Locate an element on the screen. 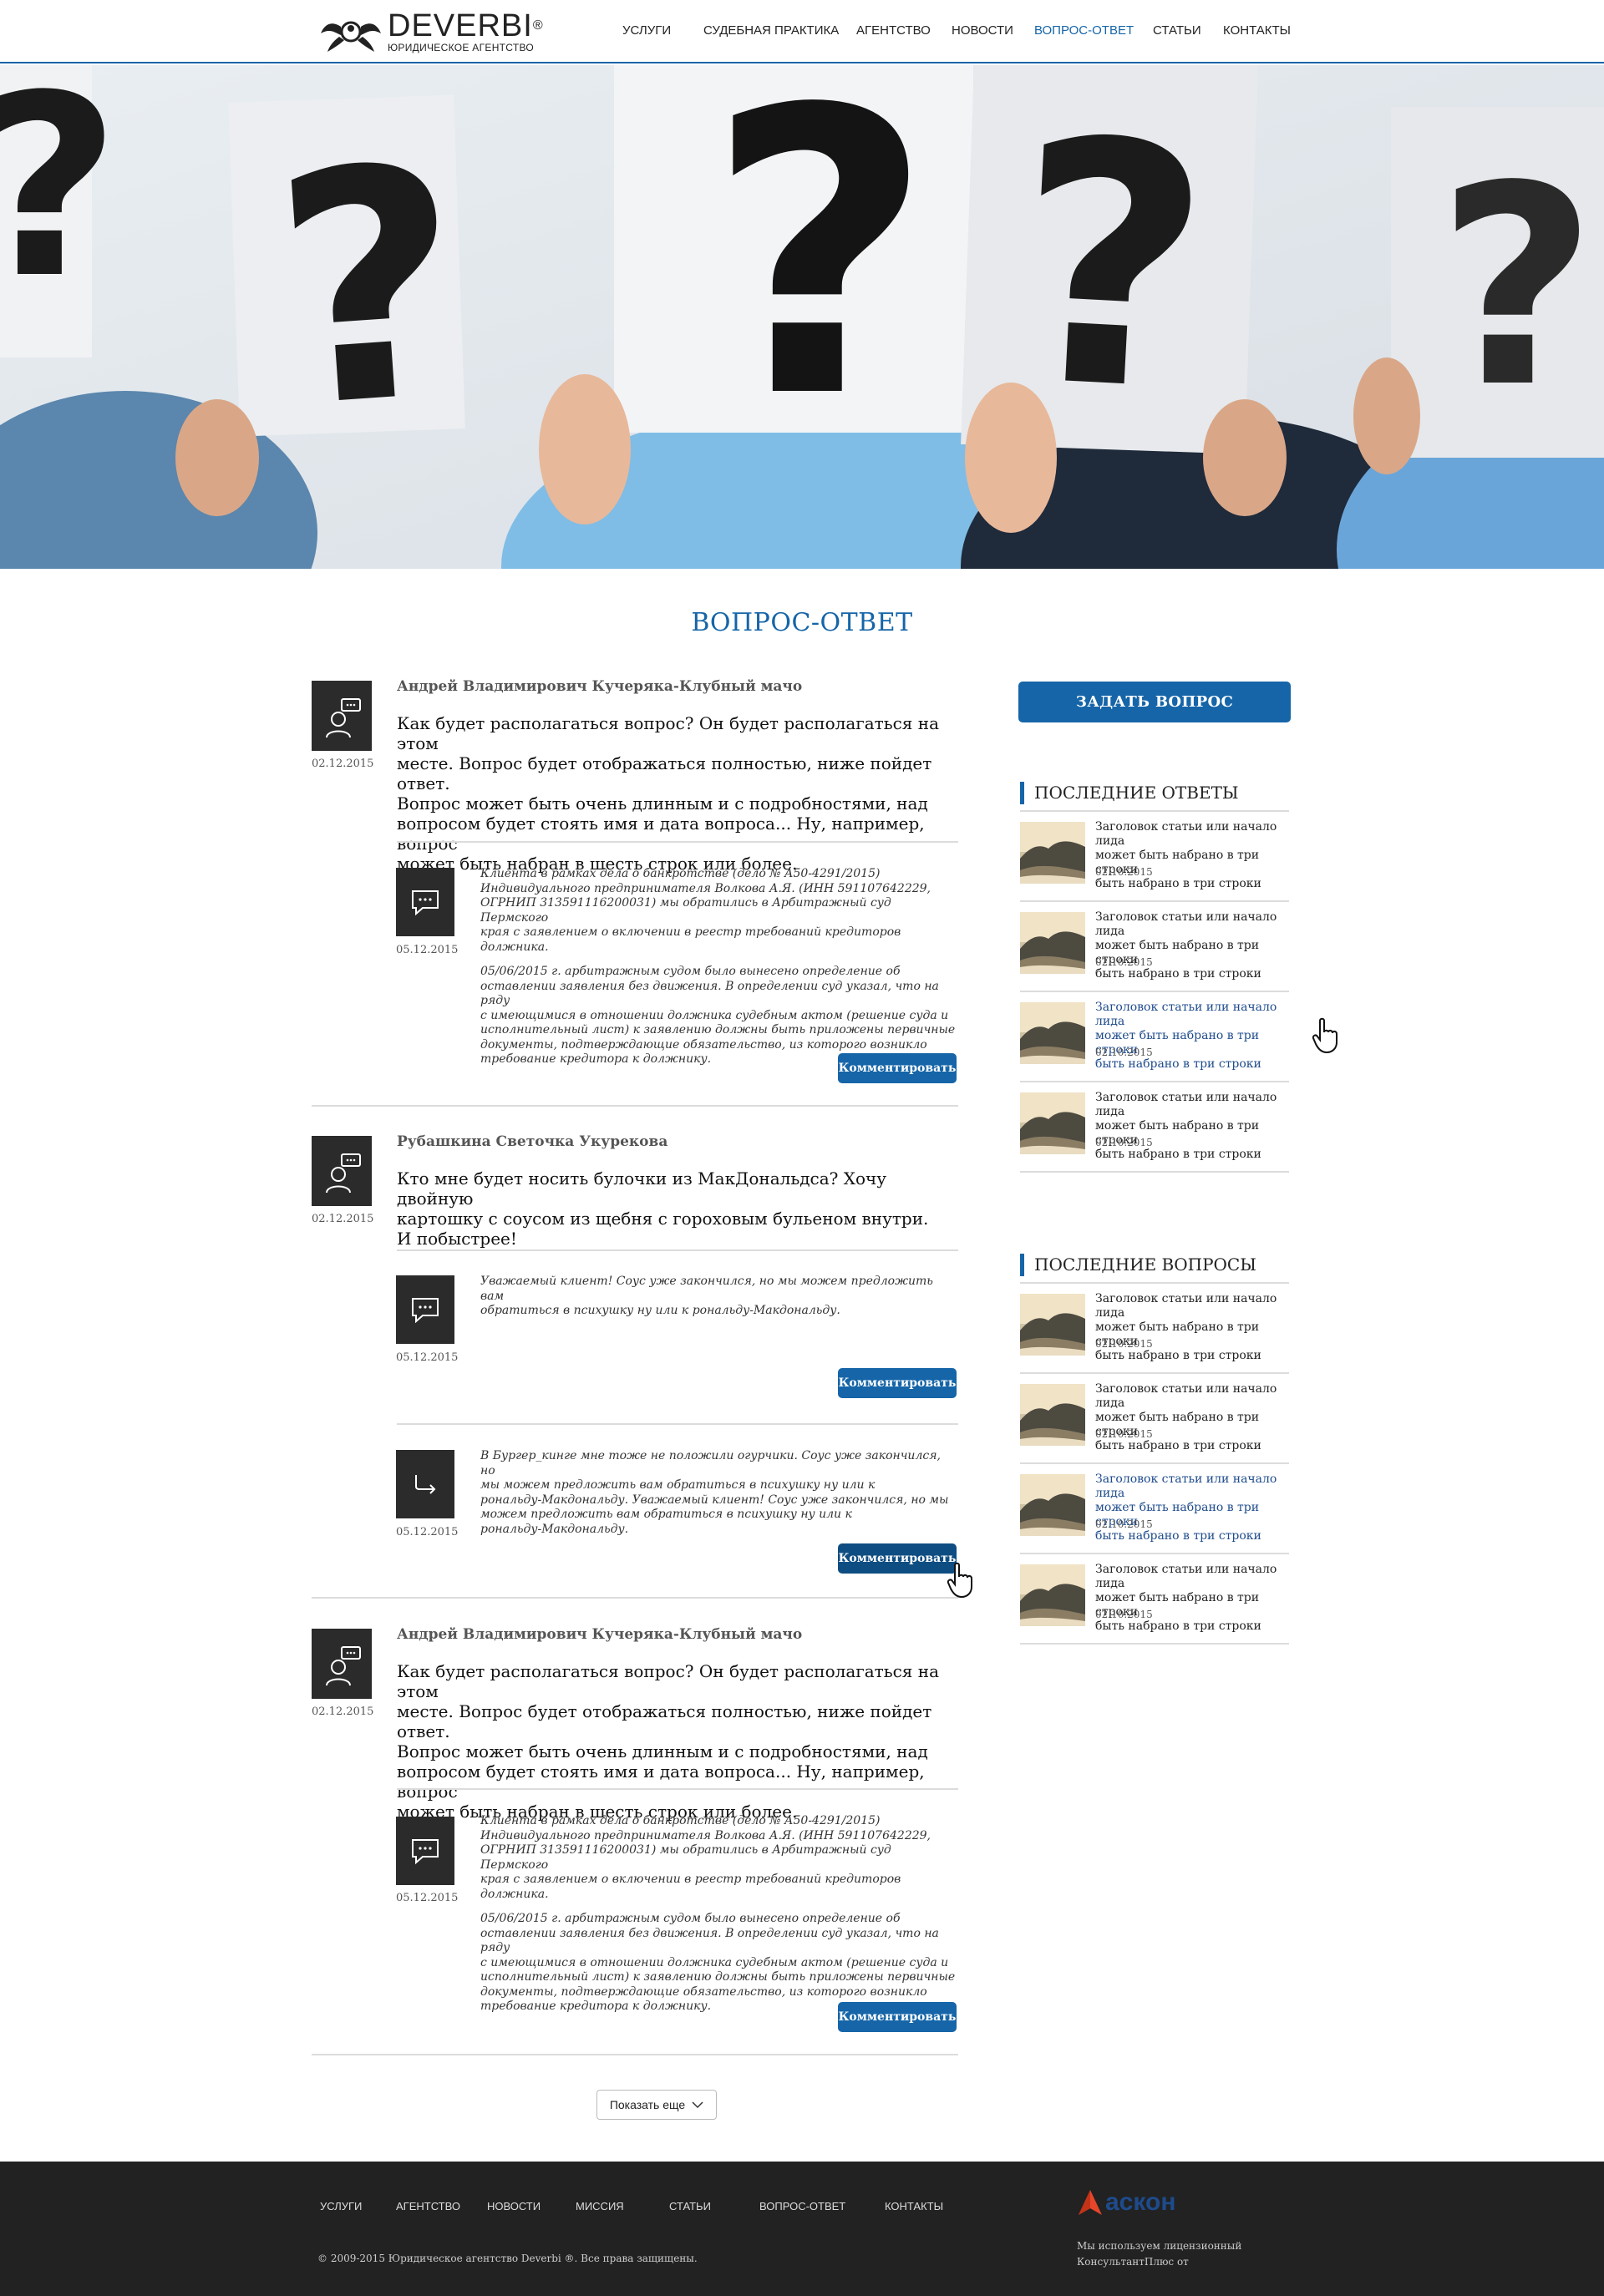 The height and width of the screenshot is (2296, 1604). ask-question-button: ЗАДАТЬ ВОПРОС is located at coordinates (1154, 702).